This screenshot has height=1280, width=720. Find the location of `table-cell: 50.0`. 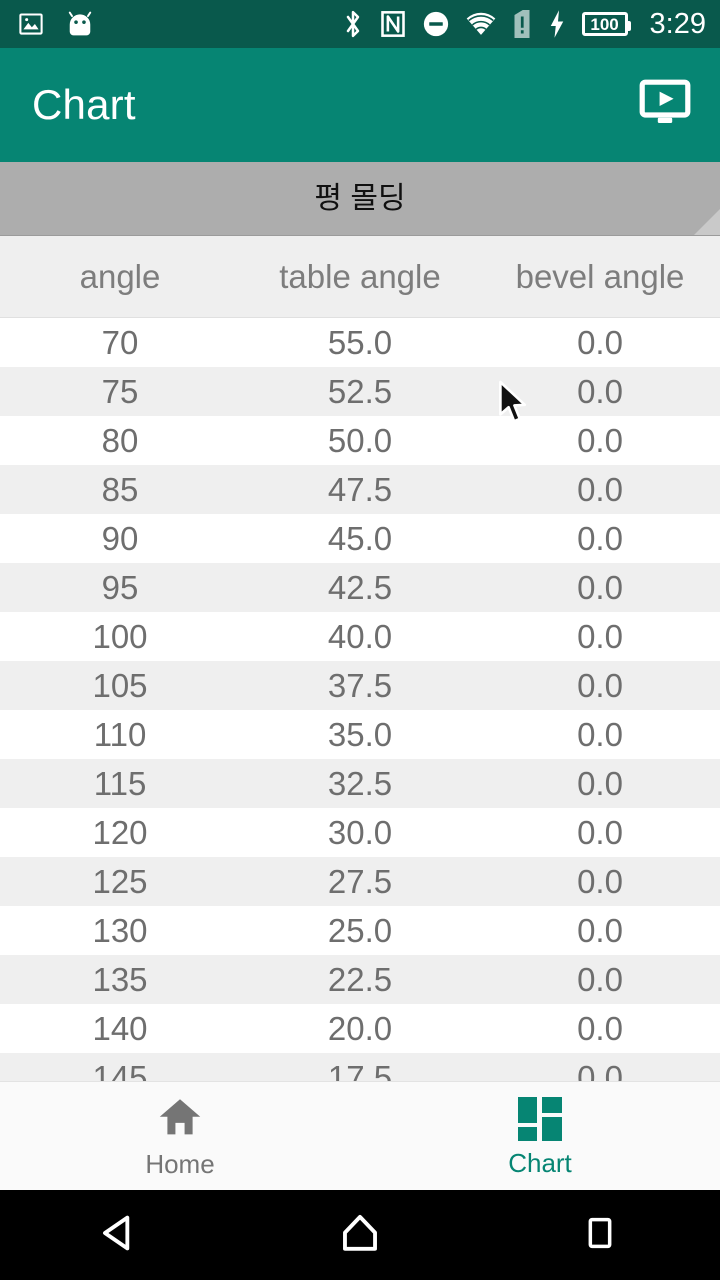

table-cell: 50.0 is located at coordinates (360, 440).